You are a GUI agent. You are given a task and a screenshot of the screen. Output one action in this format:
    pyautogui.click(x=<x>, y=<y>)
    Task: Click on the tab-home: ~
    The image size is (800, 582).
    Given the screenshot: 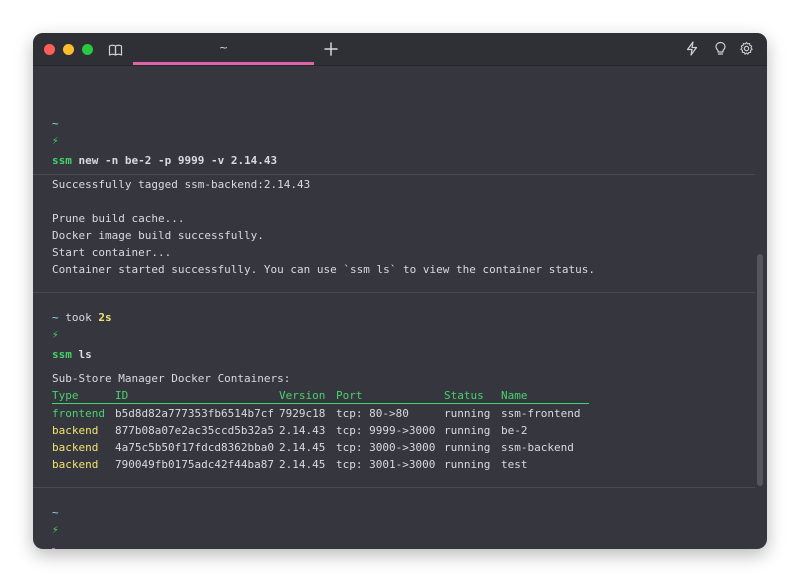 What is the action you would take?
    pyautogui.click(x=223, y=49)
    